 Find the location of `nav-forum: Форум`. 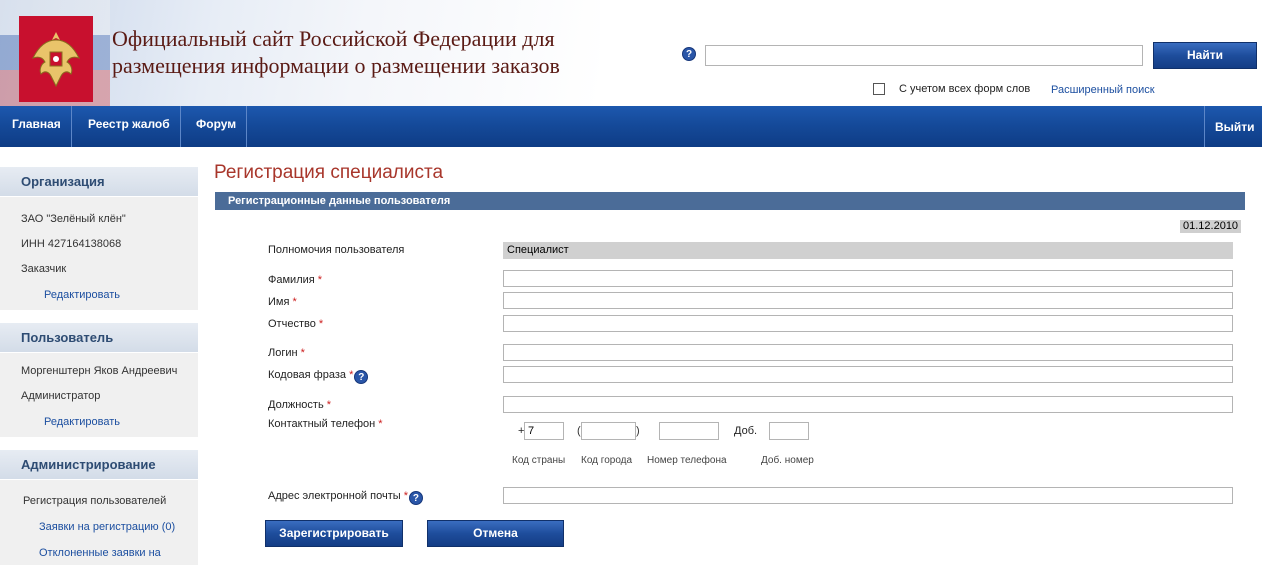

nav-forum: Форум is located at coordinates (217, 126).